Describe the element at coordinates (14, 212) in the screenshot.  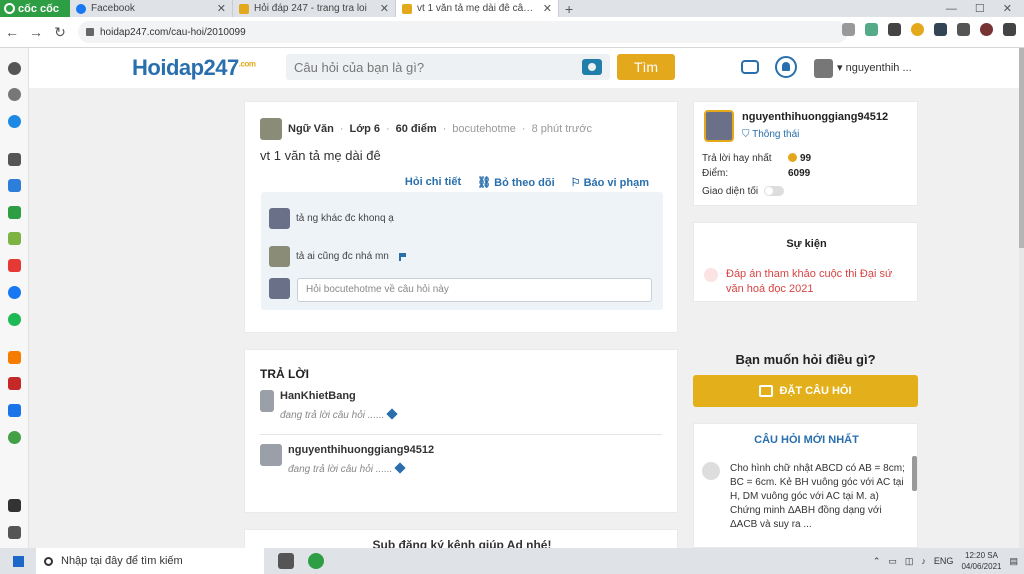
I see `zalo-icon` at that location.